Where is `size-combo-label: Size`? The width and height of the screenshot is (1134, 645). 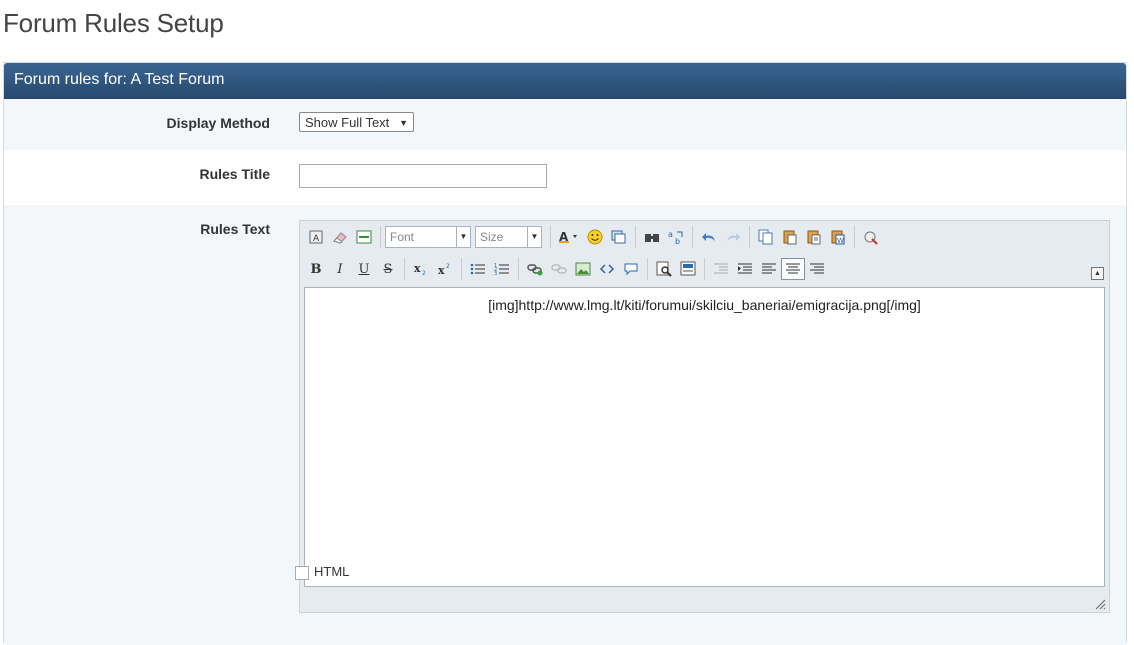
size-combo-label: Size is located at coordinates (492, 237).